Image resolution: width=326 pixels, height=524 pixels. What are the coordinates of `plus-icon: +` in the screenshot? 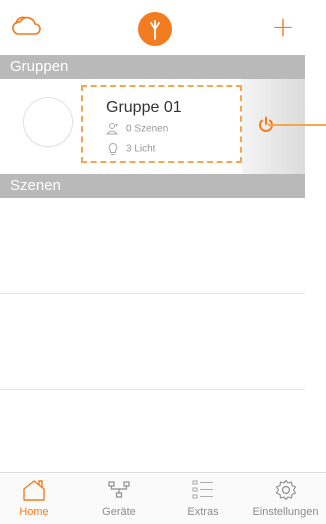 It's located at (283, 27).